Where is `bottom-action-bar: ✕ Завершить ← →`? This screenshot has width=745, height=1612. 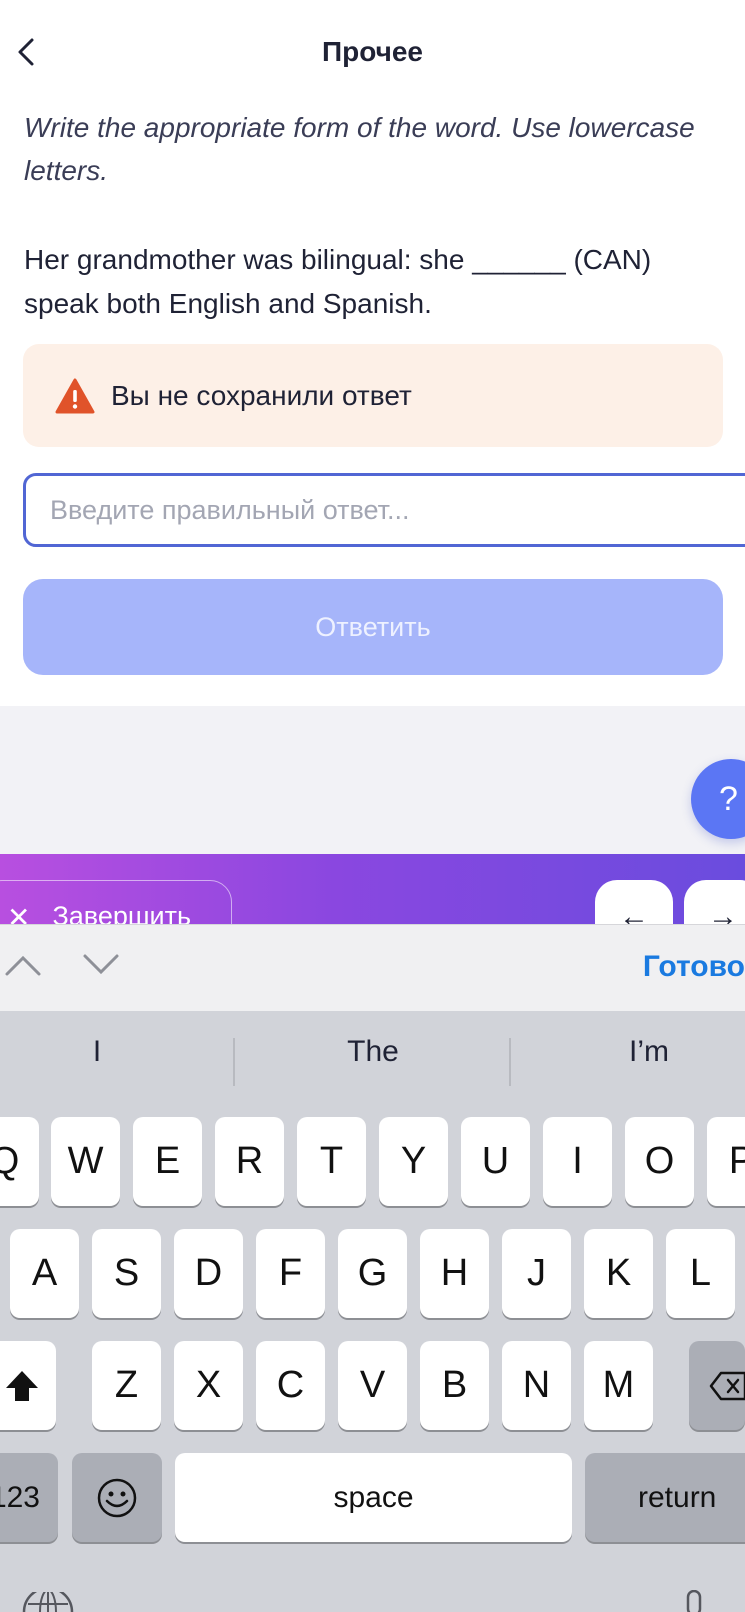
bottom-action-bar: ✕ Завершить ← → is located at coordinates (372, 889).